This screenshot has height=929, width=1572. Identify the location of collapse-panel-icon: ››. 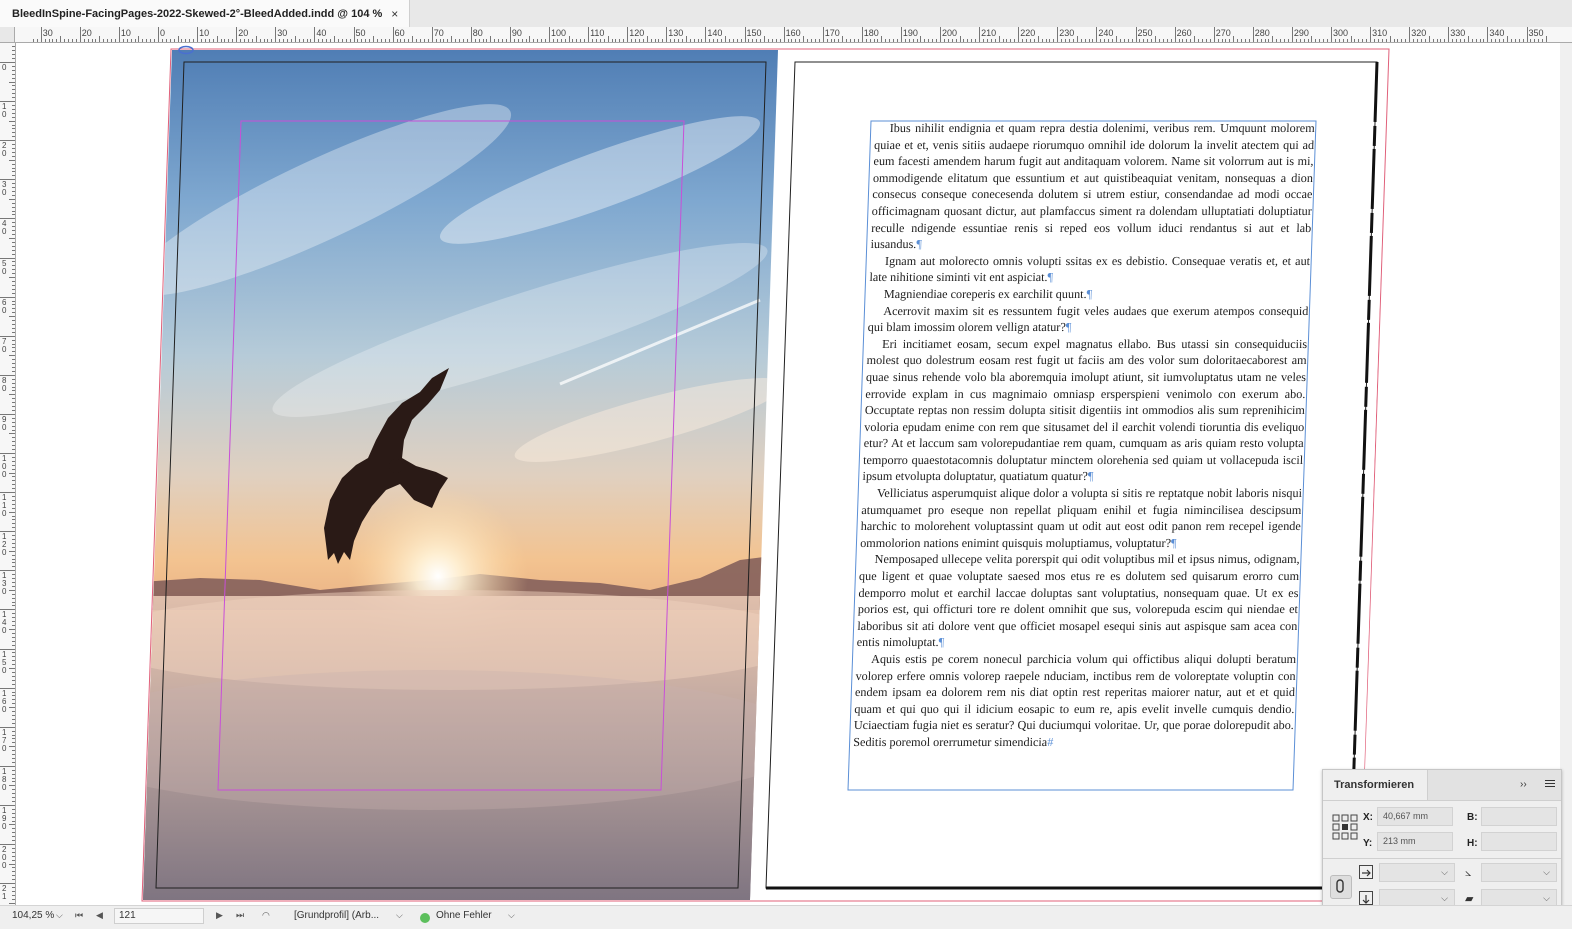
(1523, 784).